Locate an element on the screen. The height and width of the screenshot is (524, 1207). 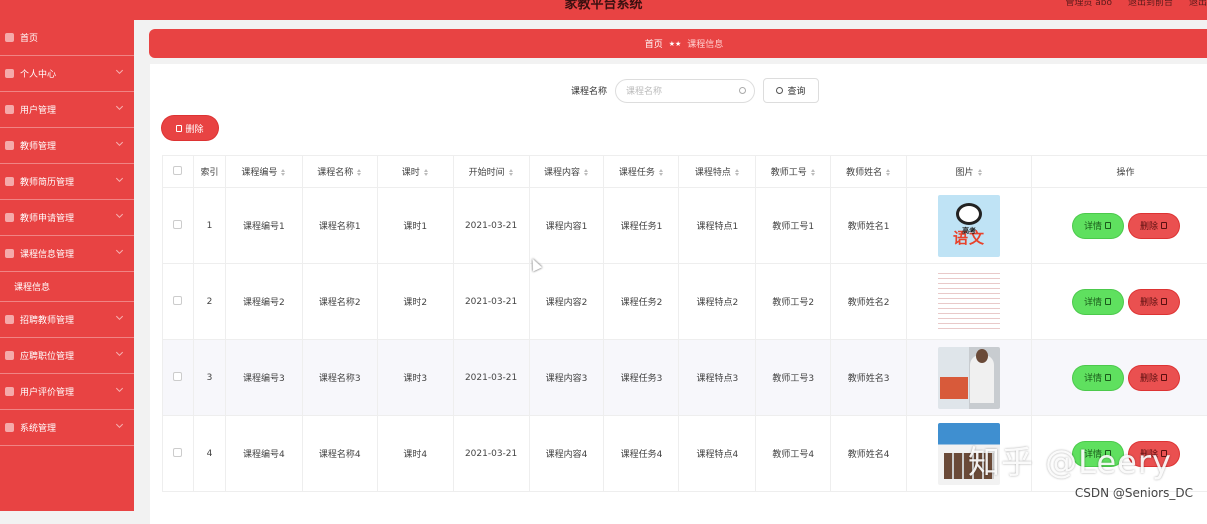
image-head is located at coordinates (982, 356).